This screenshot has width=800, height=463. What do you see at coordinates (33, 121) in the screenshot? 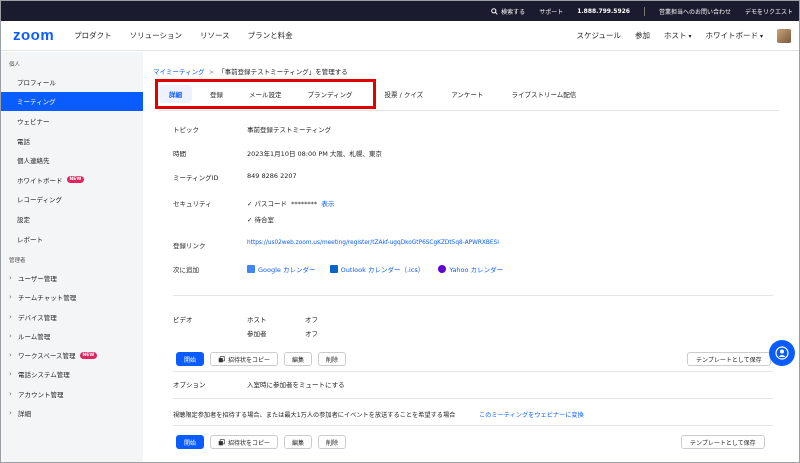
I see `sidebar-item-label: ウェビナー` at bounding box center [33, 121].